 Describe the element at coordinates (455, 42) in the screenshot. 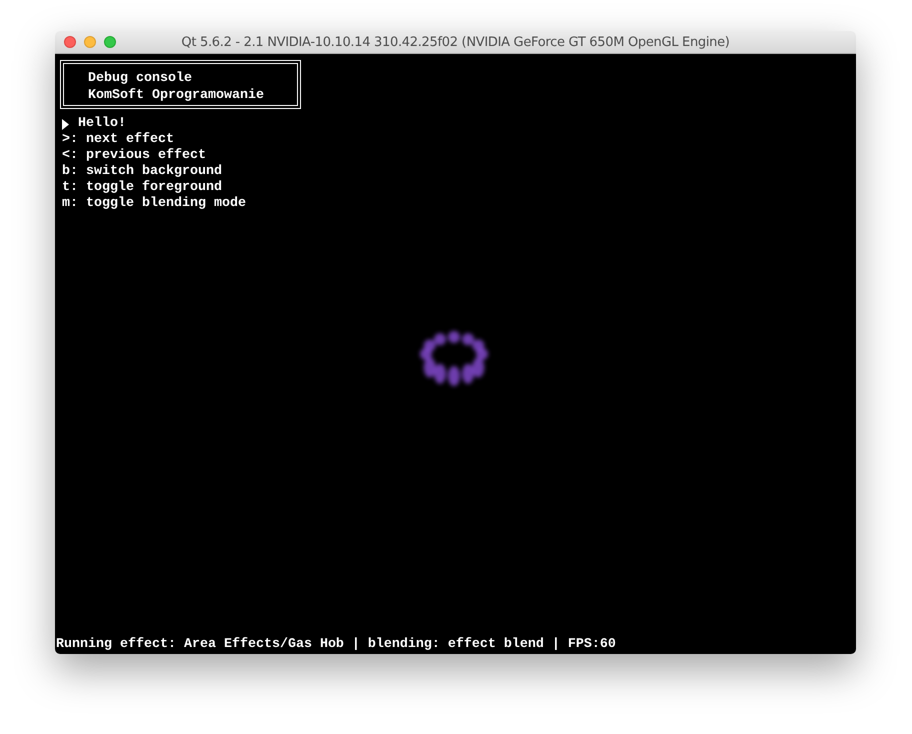

I see `window-title: Qt 5.6.2 - 2.1 NVIDIA-10.10.14 310.42.25f02 (NVIDIA GeForce GT 650M OpenGL Engine)` at that location.